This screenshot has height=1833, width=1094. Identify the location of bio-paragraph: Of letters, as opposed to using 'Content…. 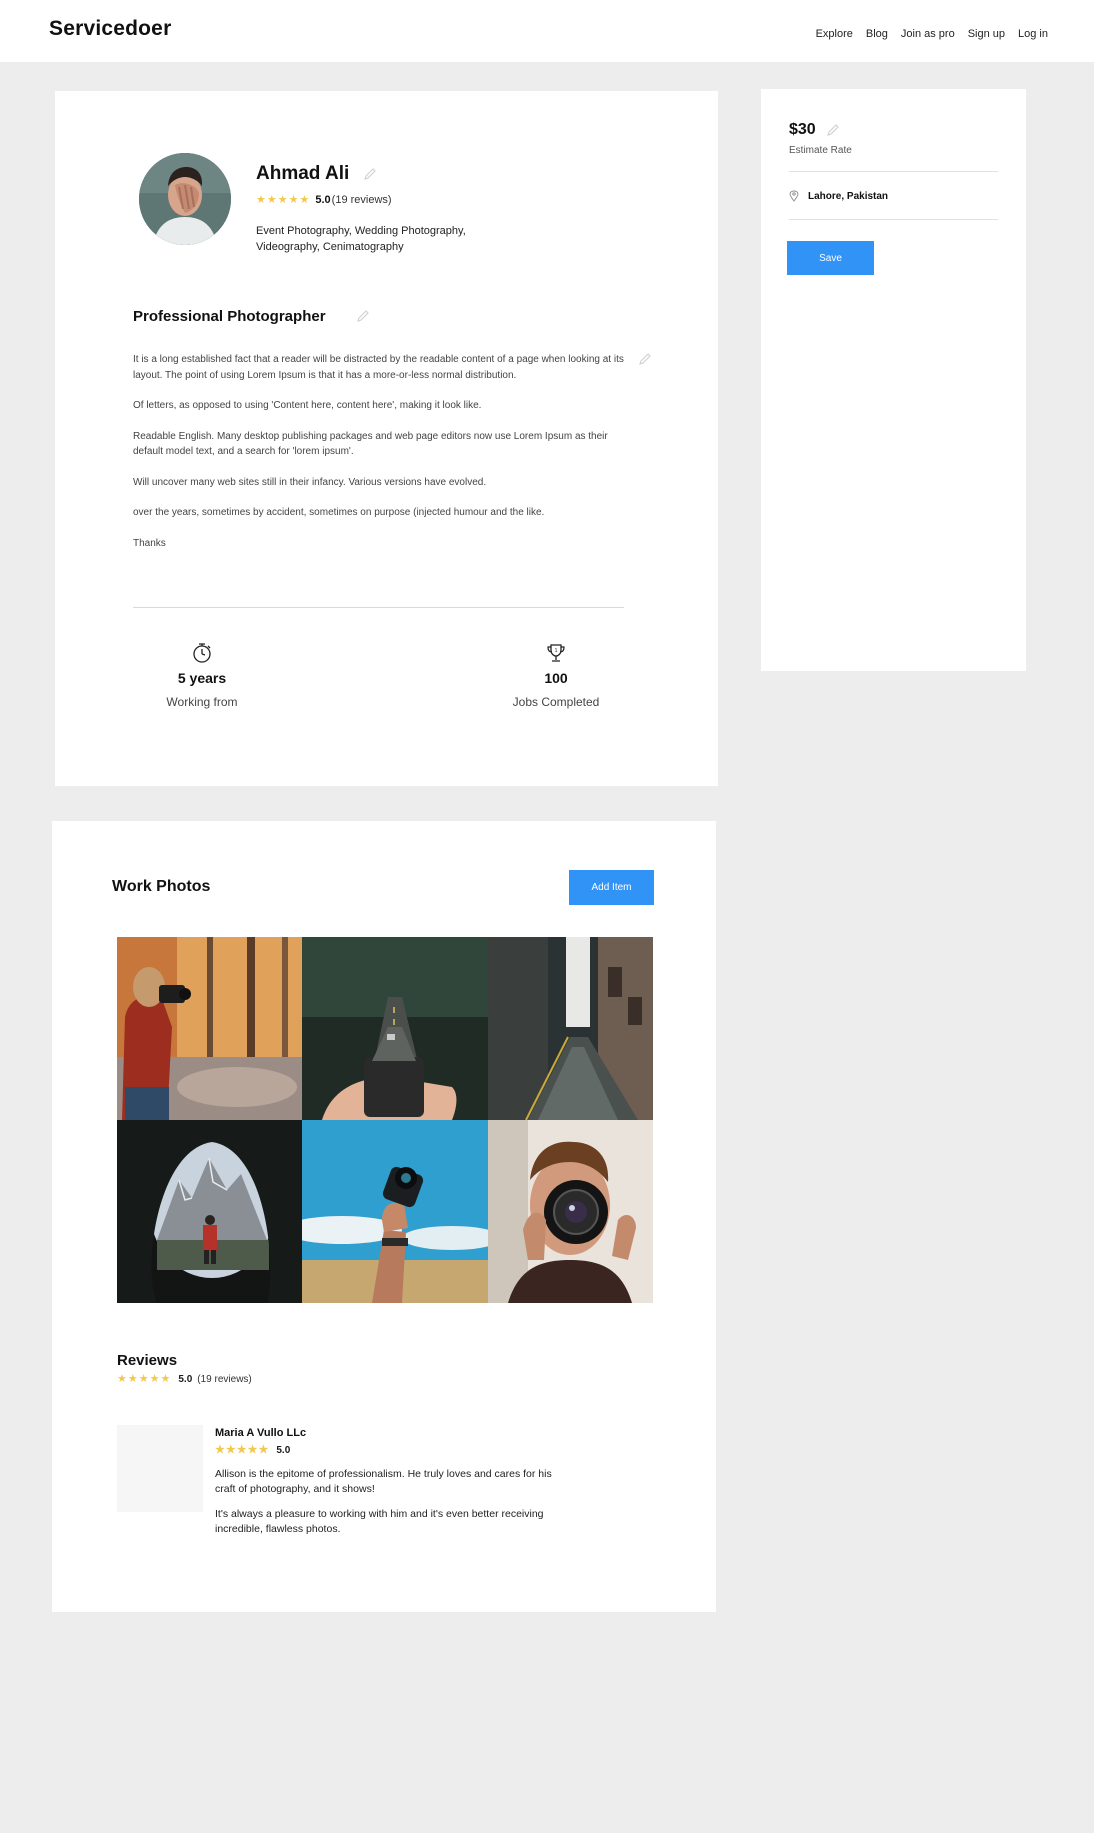
(307, 405).